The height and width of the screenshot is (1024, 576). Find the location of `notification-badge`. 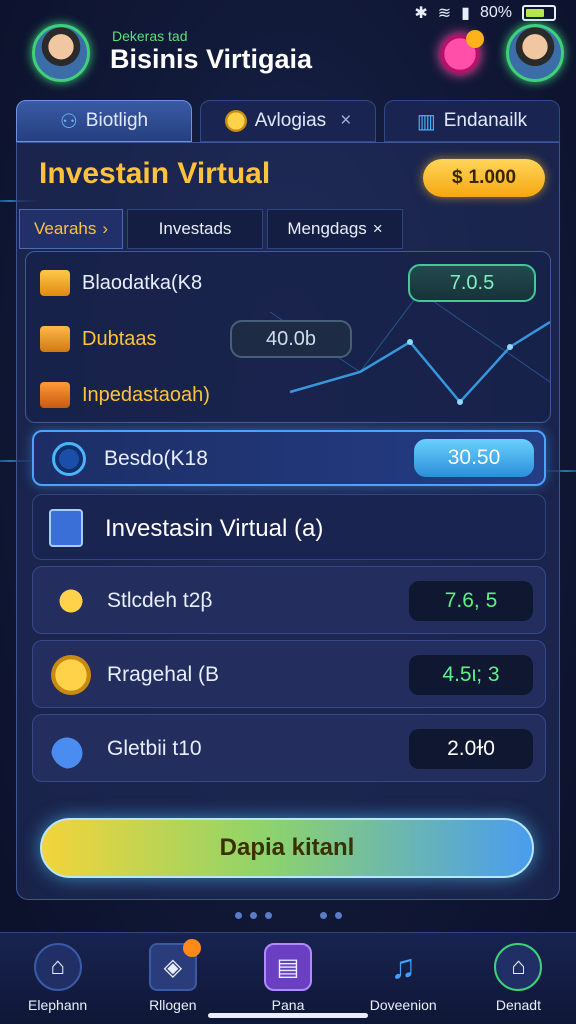

notification-badge is located at coordinates (191, 948).